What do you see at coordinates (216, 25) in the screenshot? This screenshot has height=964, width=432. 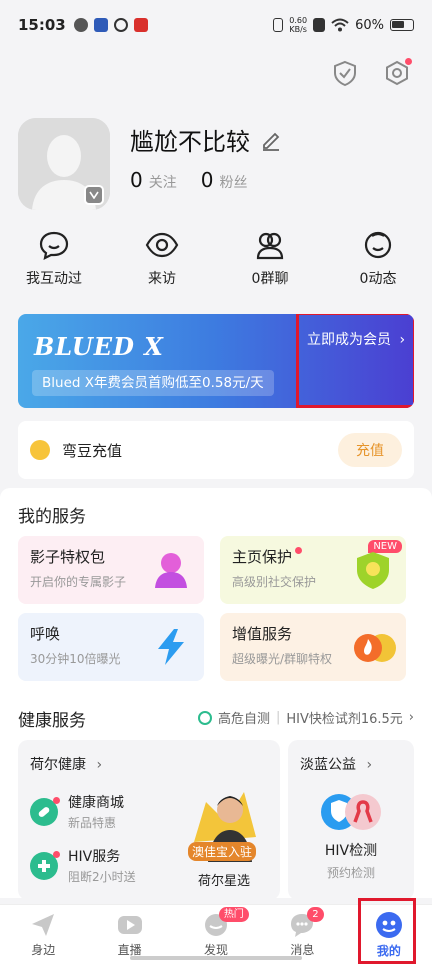 I see `status-bar: 15:03 0.60 KB/s 60%` at bounding box center [216, 25].